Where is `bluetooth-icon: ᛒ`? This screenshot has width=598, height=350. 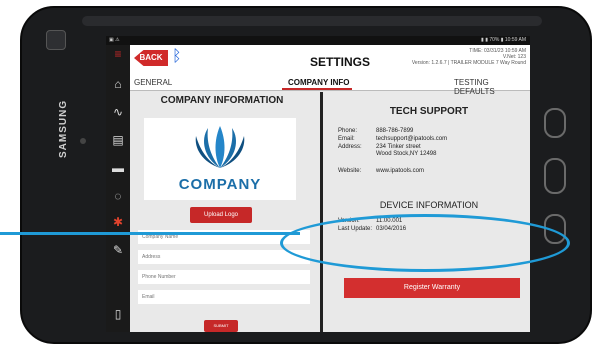 bluetooth-icon: ᛒ is located at coordinates (177, 57).